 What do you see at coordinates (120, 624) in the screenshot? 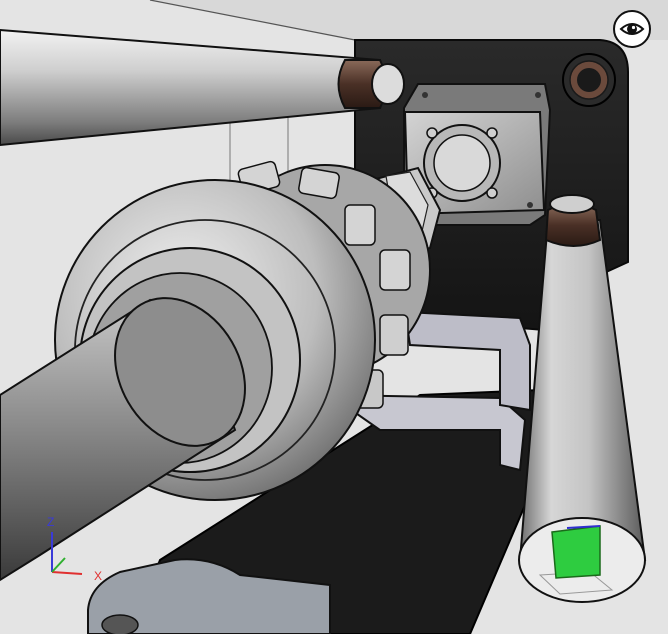
I see `clamp-hole` at bounding box center [120, 624].